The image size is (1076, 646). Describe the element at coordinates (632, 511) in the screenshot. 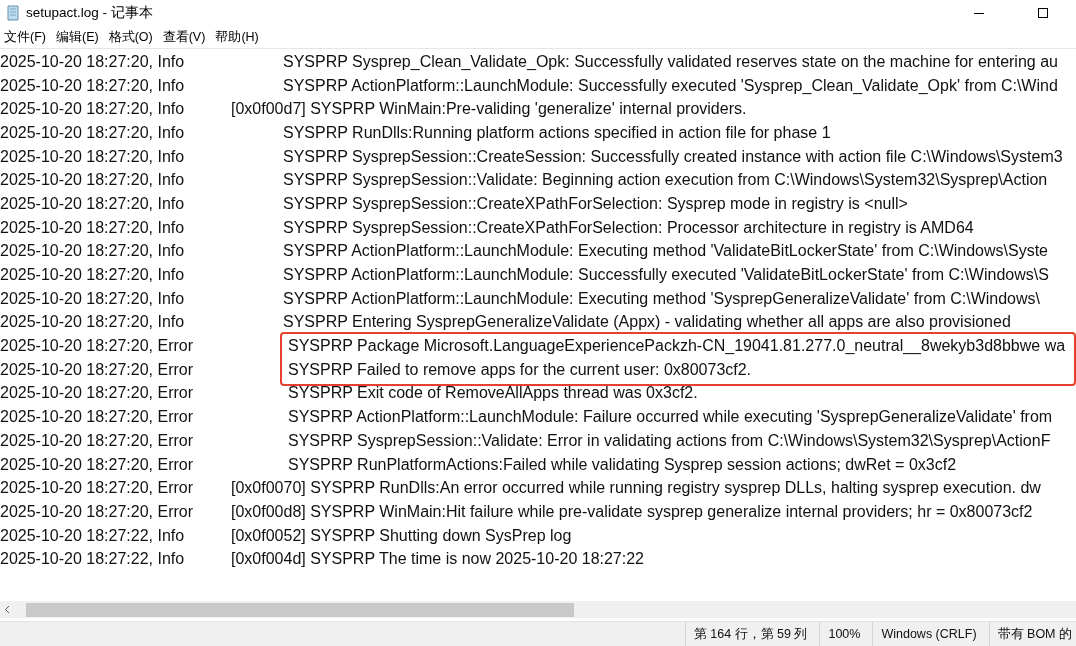

I see `log-message: [0x0f00d8] SYSPRP WinMain:Hit failure while pre-validate sysprep generalize internal providers; hr = 0x80073cf2` at that location.